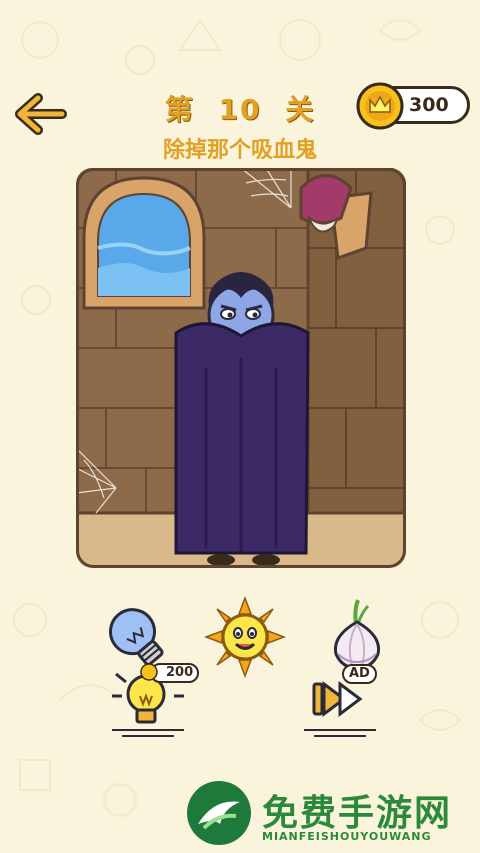 The image size is (480, 853). What do you see at coordinates (219, 813) in the screenshot?
I see `watermark-logo-icon` at bounding box center [219, 813].